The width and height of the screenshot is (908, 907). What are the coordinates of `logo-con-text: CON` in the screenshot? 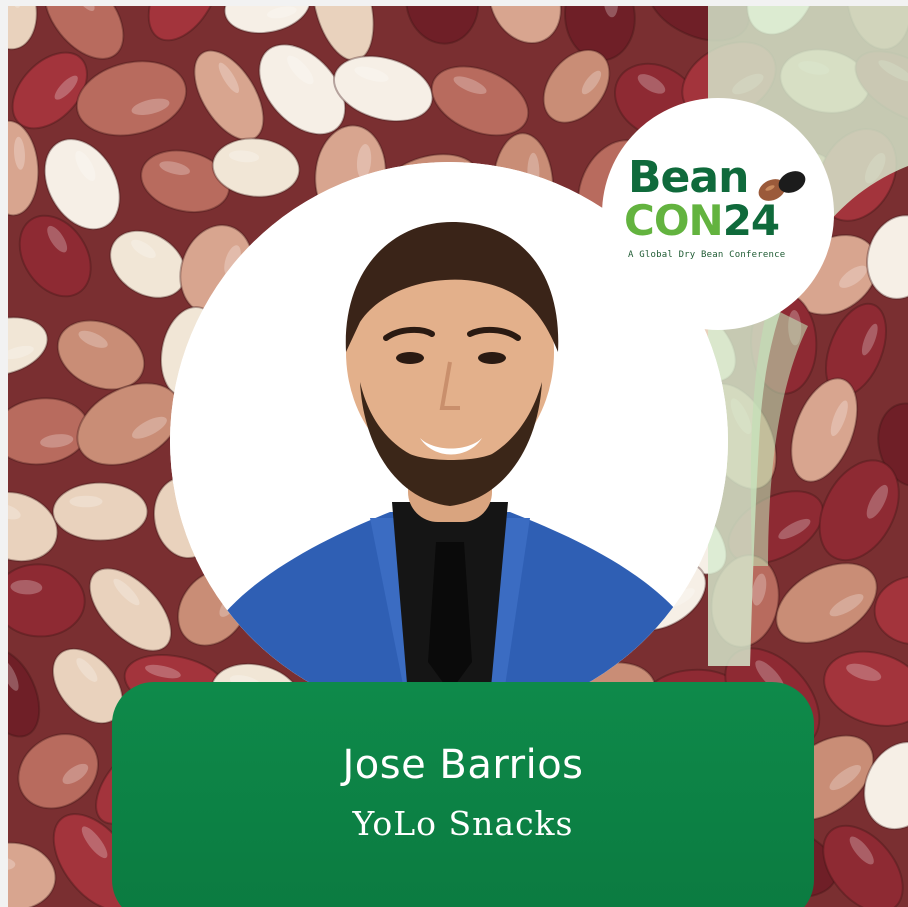 It's located at (674, 220).